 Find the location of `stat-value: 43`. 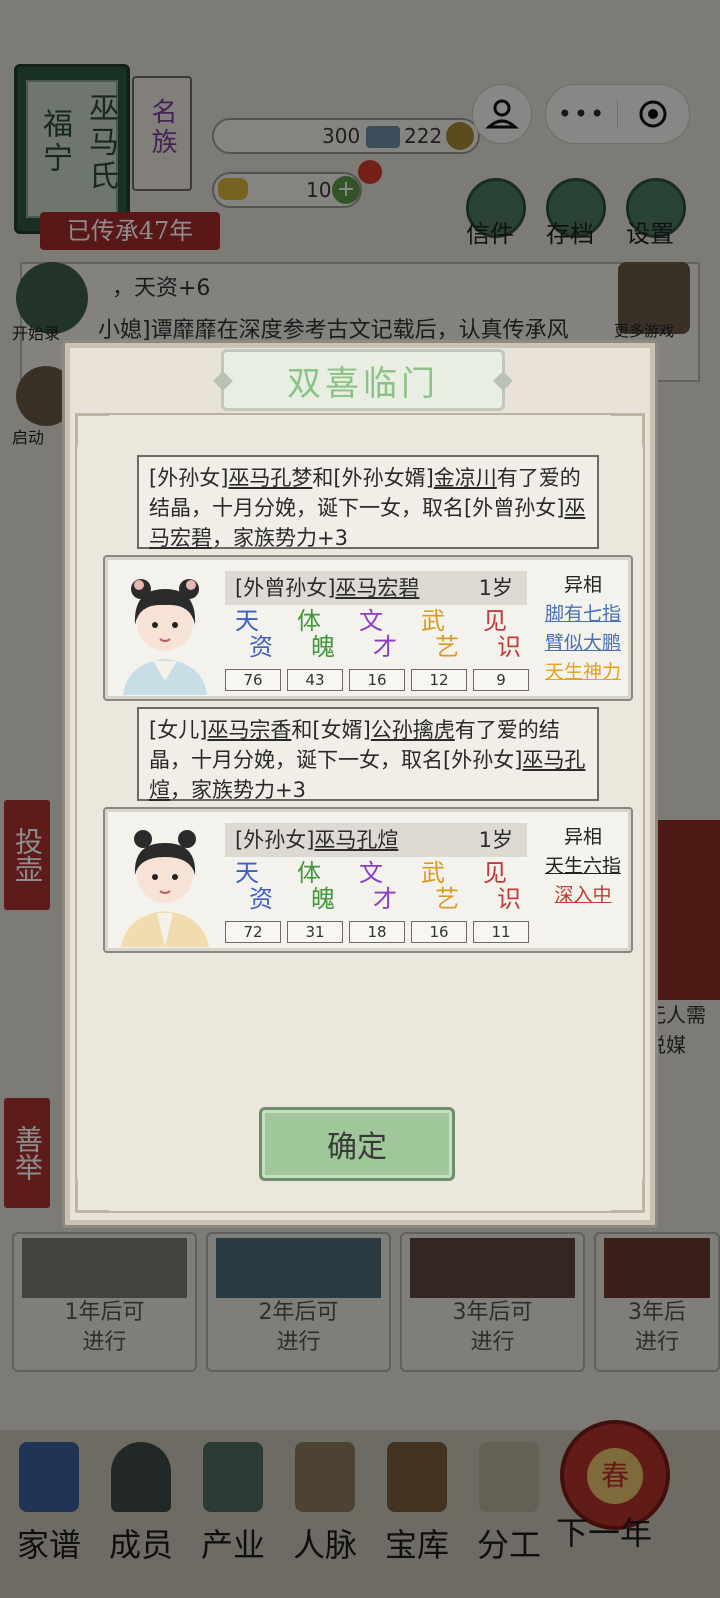

stat-value: 43 is located at coordinates (315, 680).